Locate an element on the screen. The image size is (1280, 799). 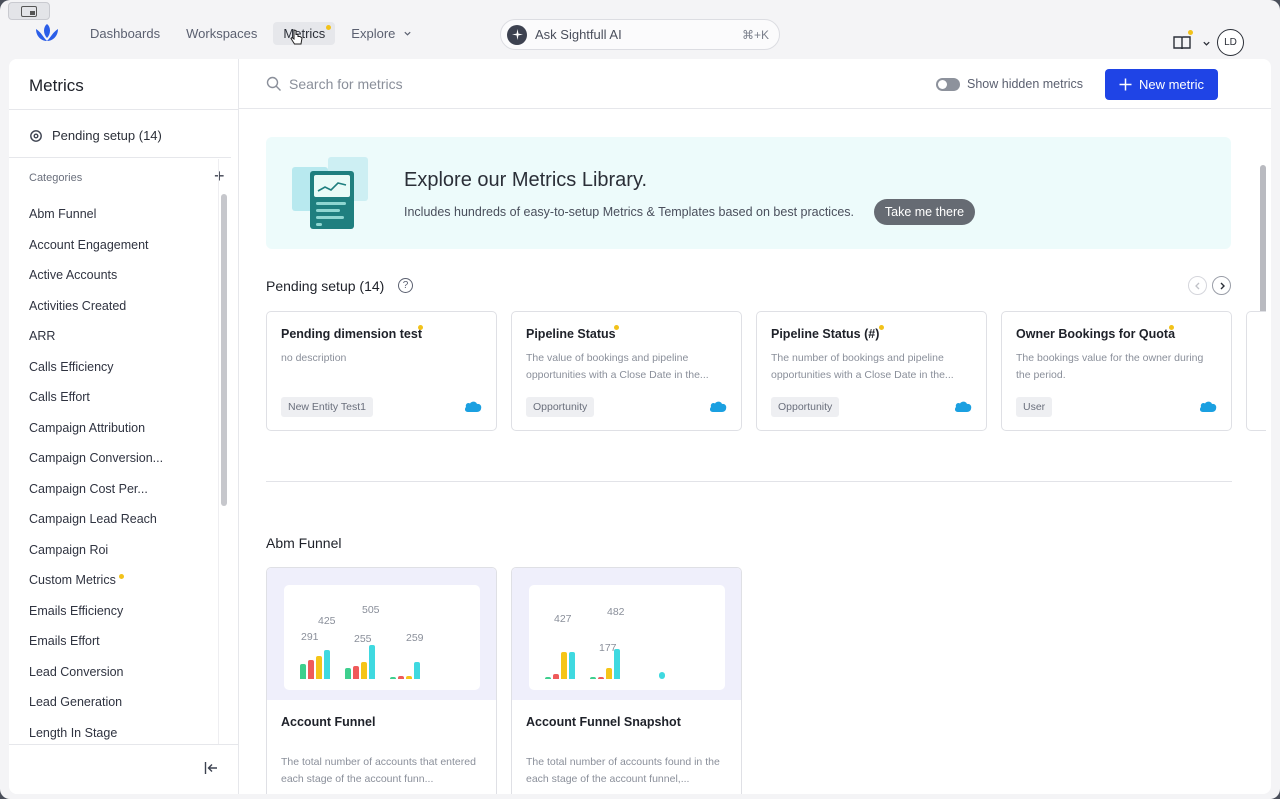
carousel-prev-button is located at coordinates (1197, 285).